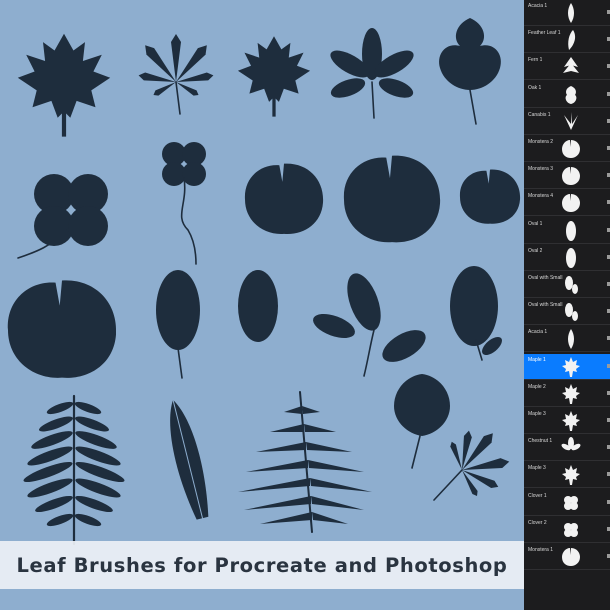 The image size is (610, 610). What do you see at coordinates (544, 33) in the screenshot?
I see `brush-item-label: Feather Leaf 1` at bounding box center [544, 33].